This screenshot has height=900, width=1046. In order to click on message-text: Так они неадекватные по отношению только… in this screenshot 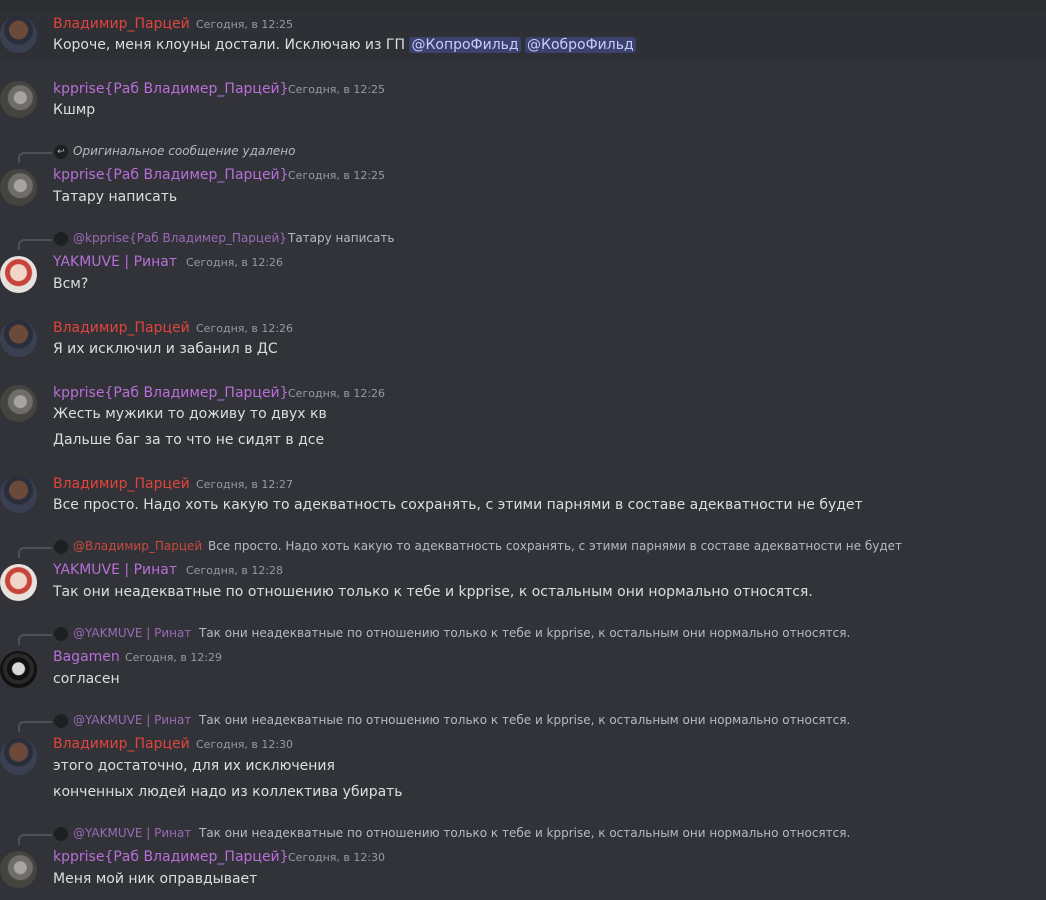, I will do `click(433, 592)`.